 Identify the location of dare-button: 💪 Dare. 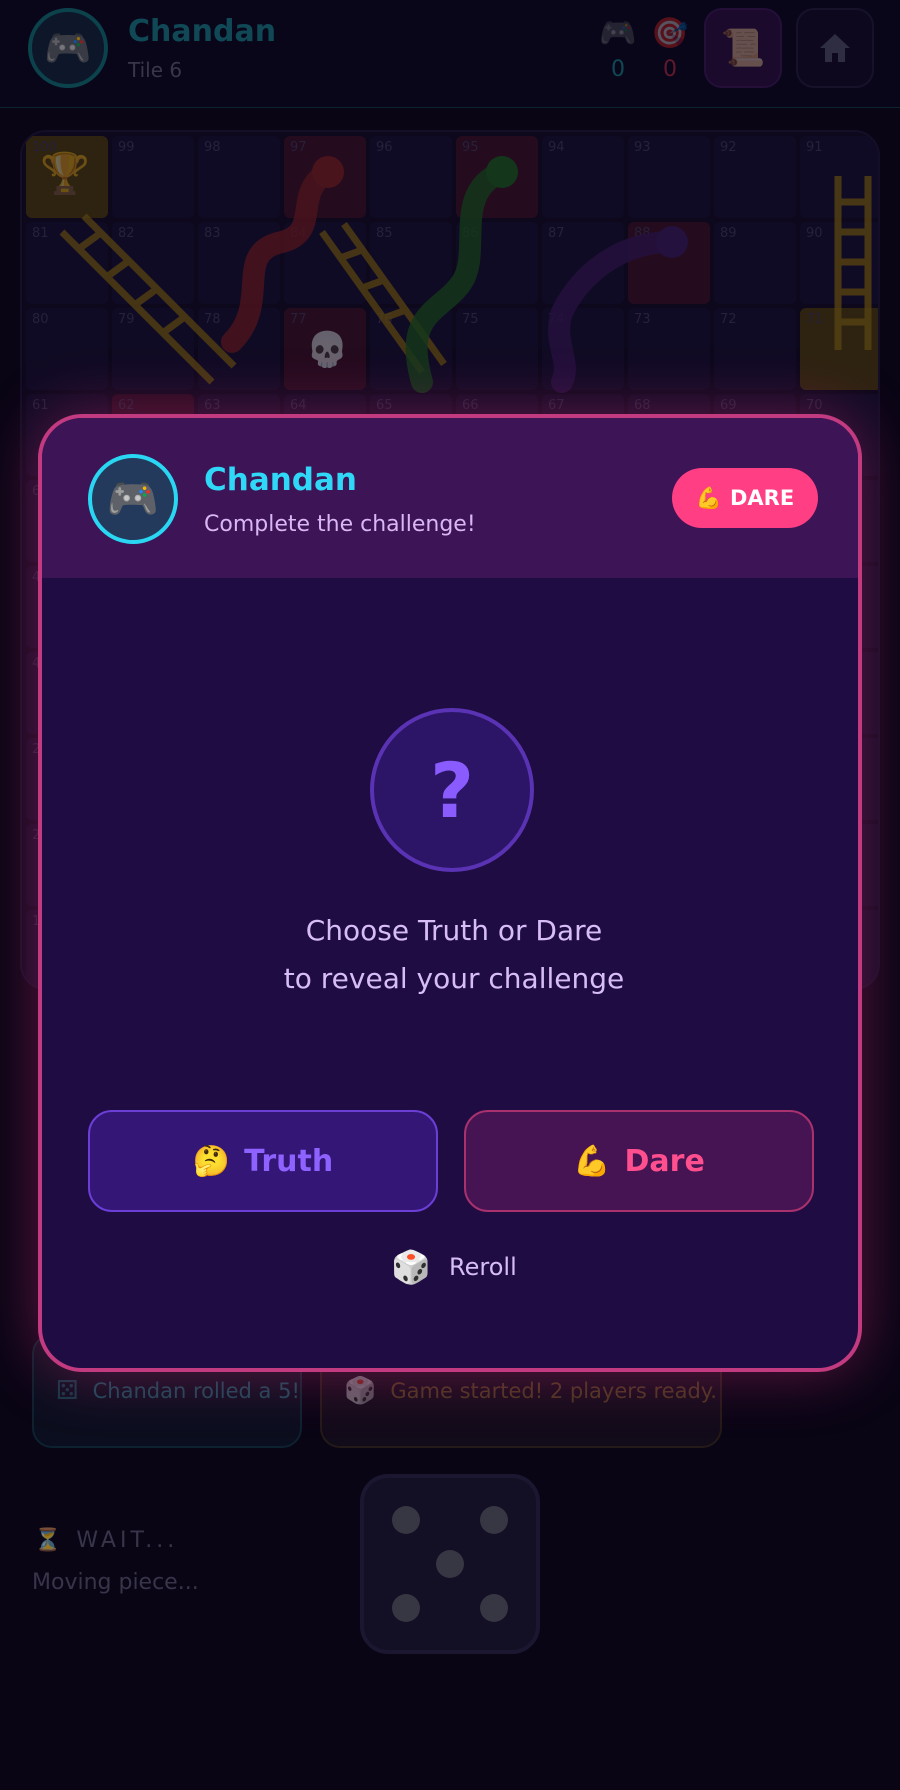
(639, 1161).